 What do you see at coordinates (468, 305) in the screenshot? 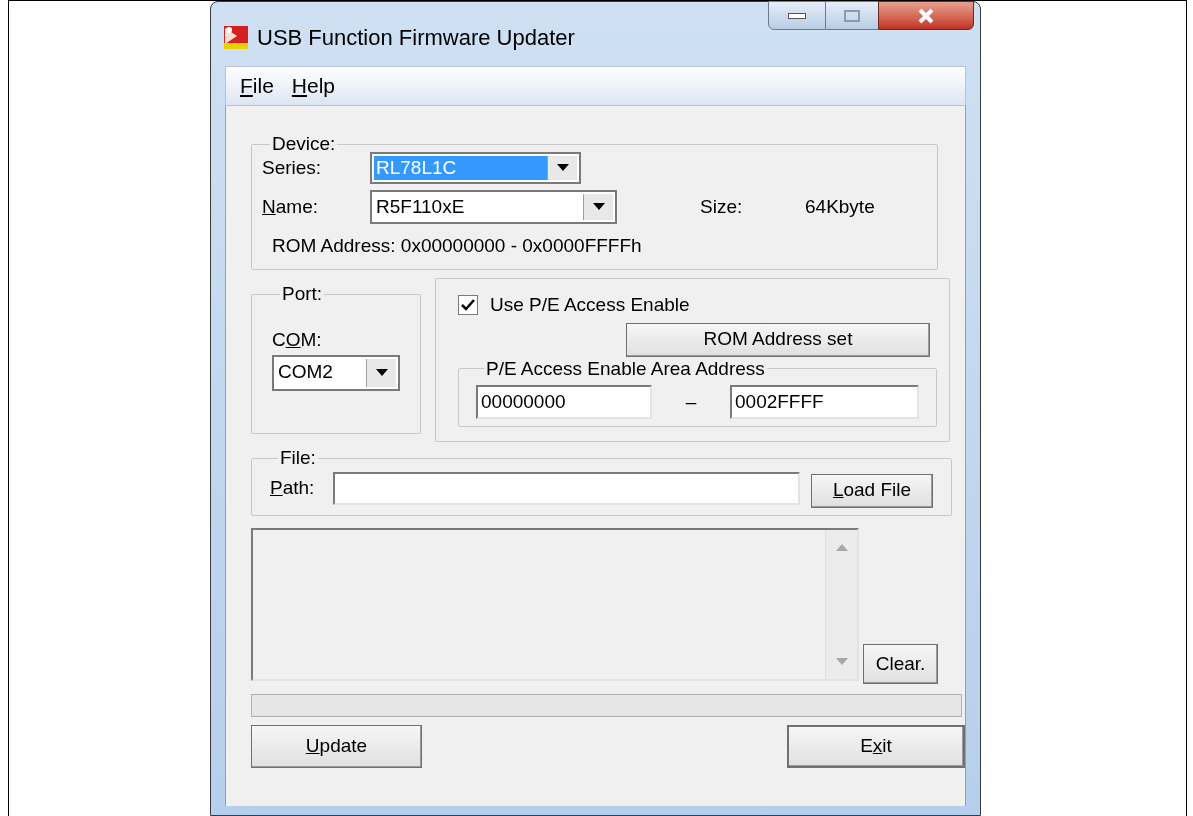
I see `check-icon` at bounding box center [468, 305].